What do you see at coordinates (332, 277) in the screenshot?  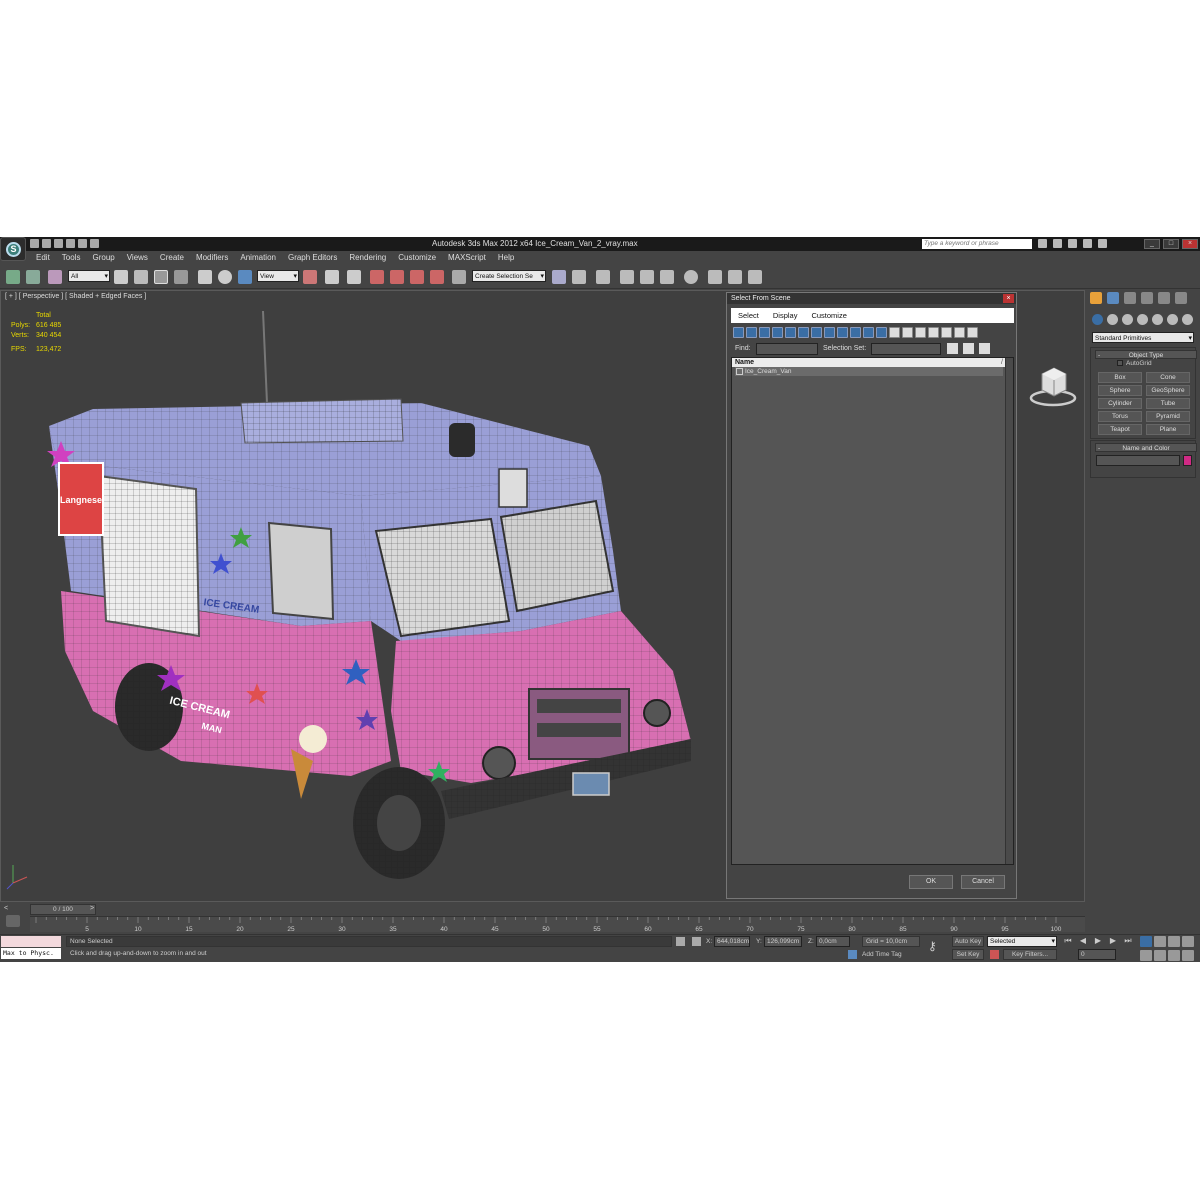 I see `select-manipulate-icon` at bounding box center [332, 277].